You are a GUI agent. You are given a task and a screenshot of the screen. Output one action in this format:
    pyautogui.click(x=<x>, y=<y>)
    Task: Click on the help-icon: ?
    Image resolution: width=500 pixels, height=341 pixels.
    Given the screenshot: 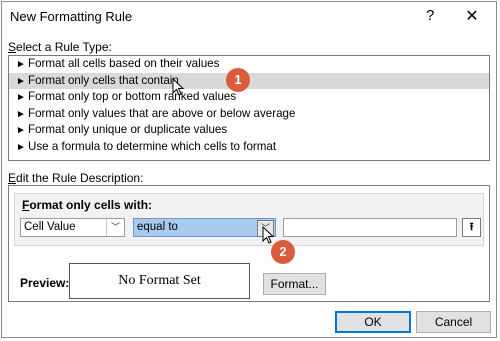 What is the action you would take?
    pyautogui.click(x=430, y=15)
    